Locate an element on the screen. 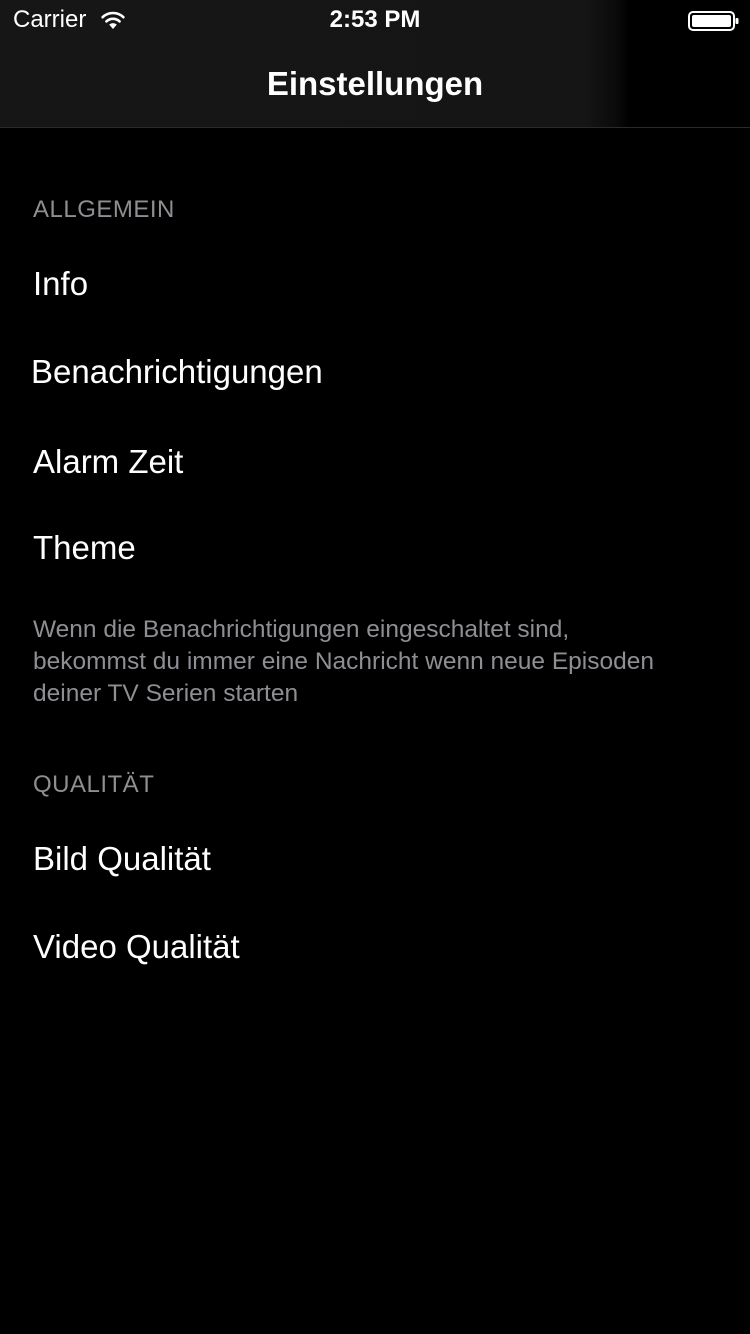 Image resolution: width=750 pixels, height=1334 pixels. settings-row-label: Info is located at coordinates (61, 283).